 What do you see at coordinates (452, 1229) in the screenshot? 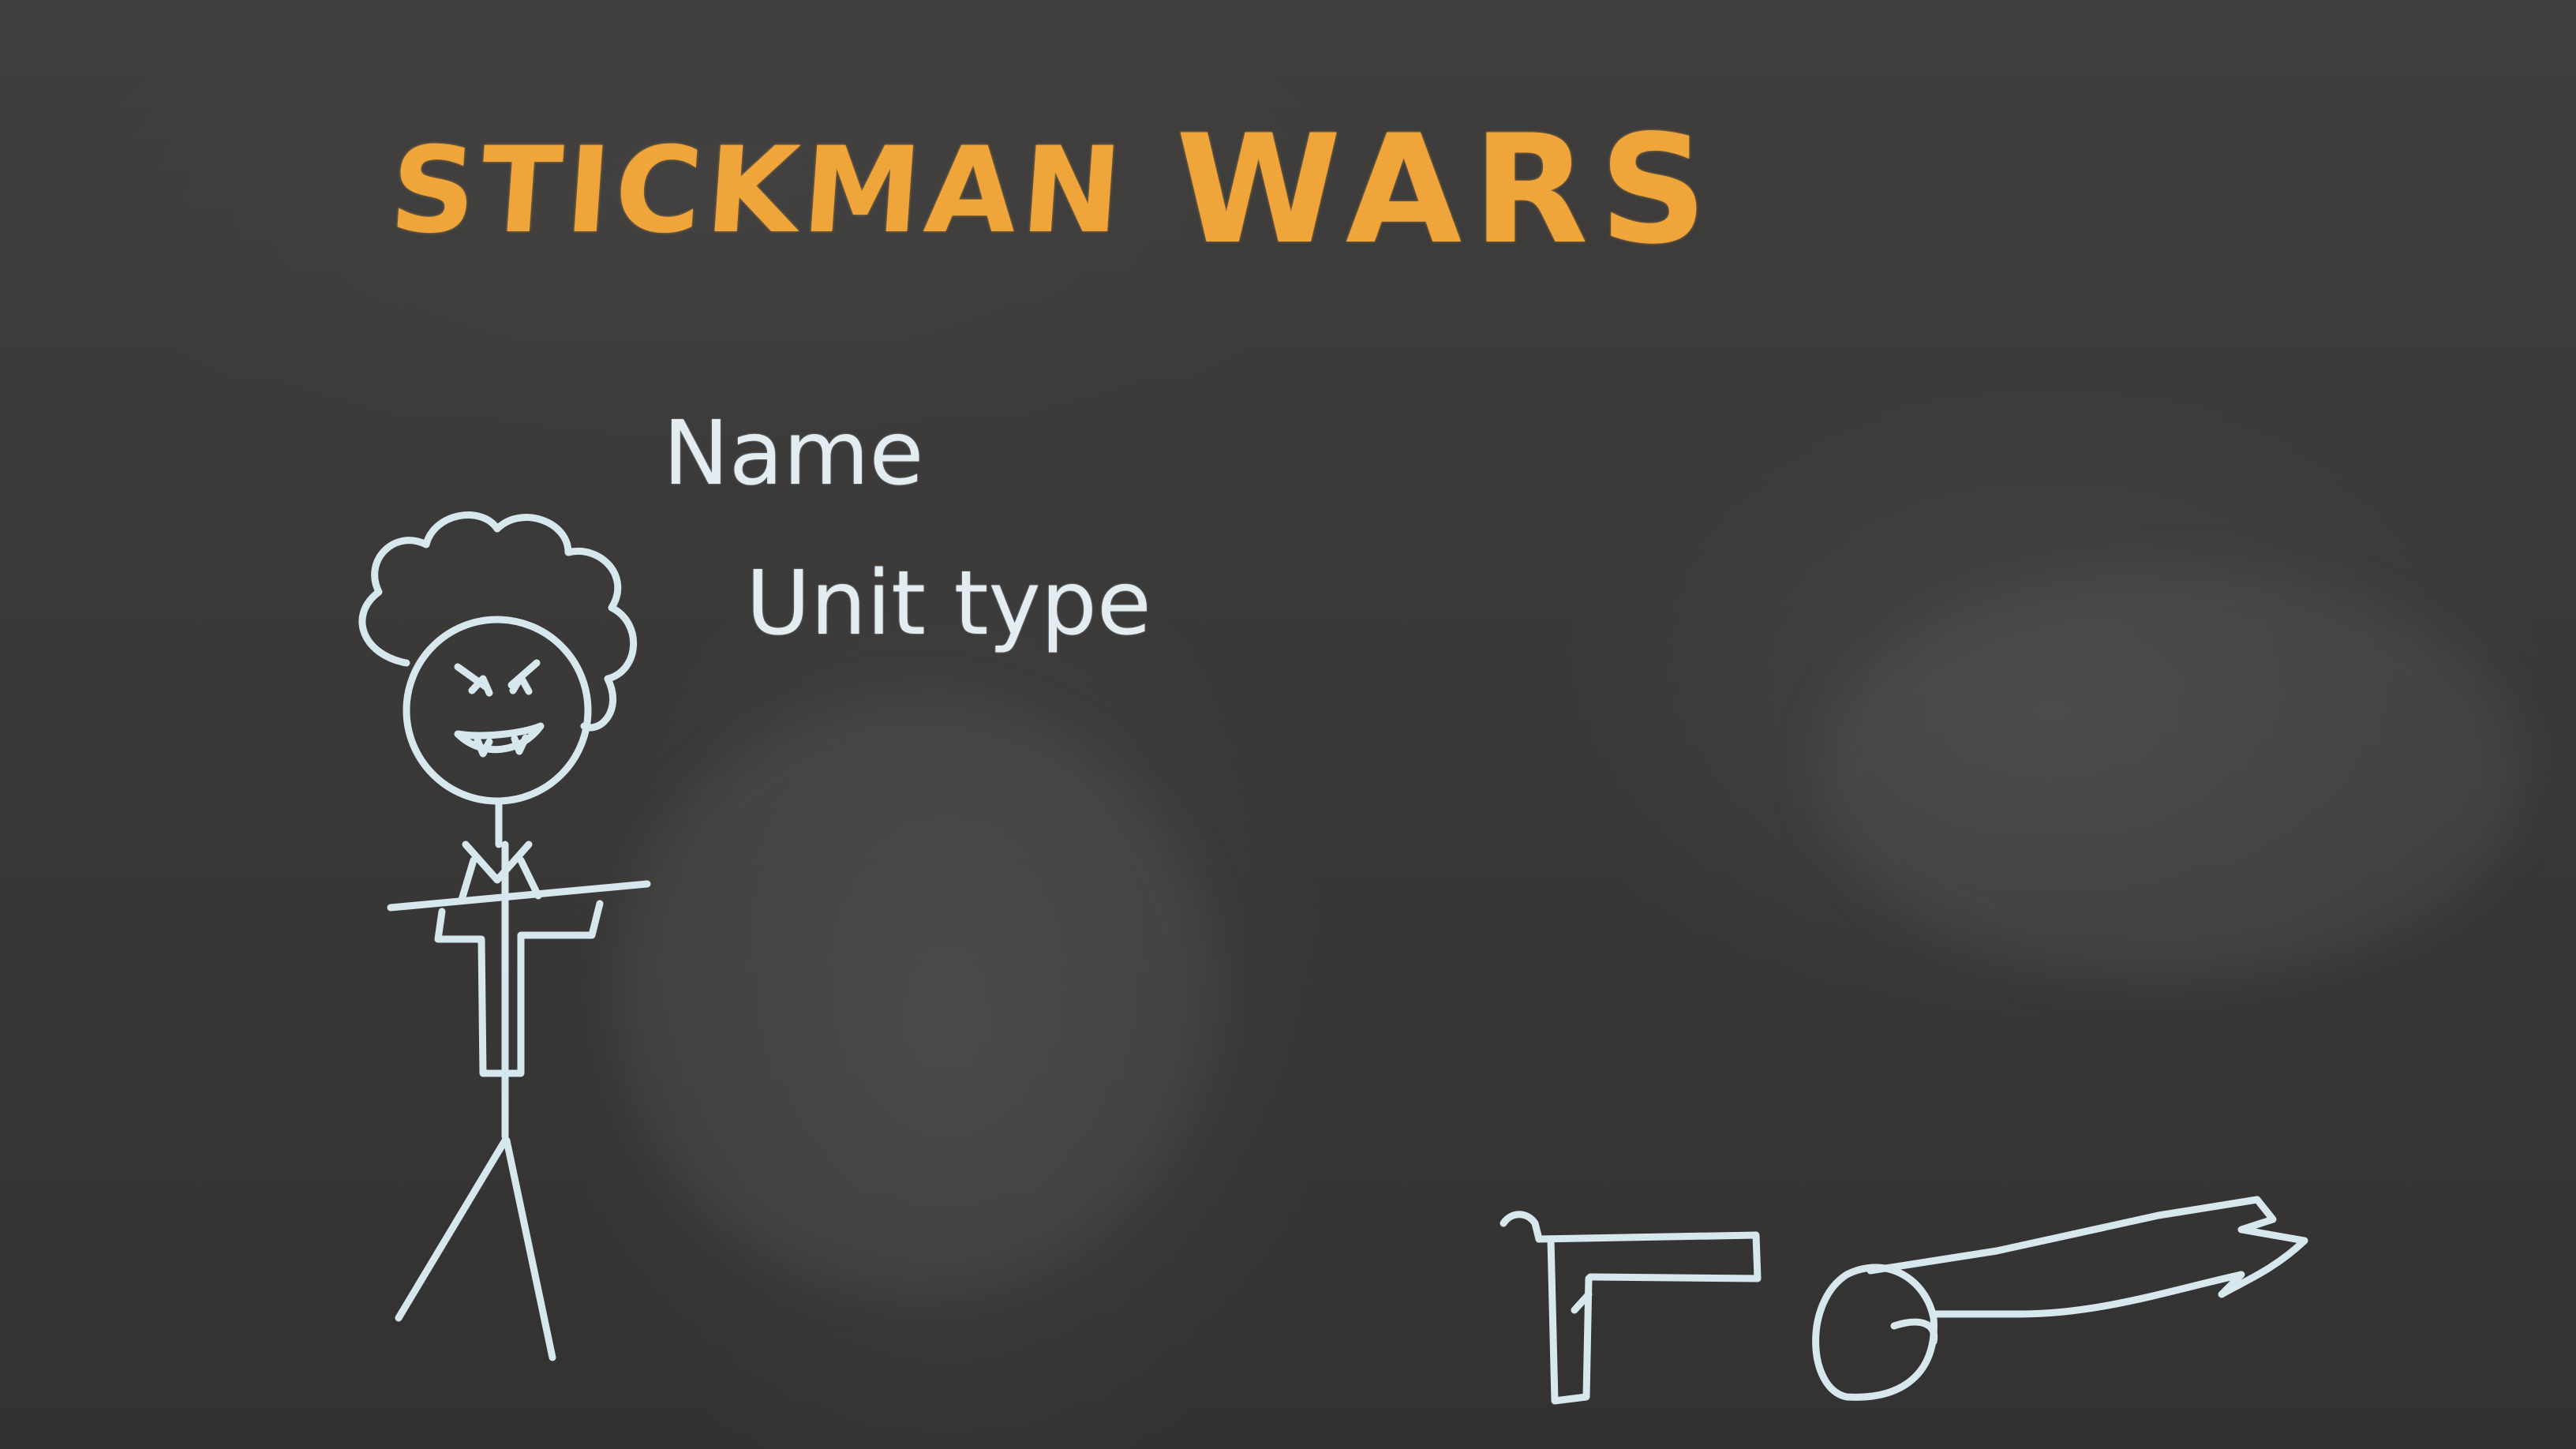
I see `left-leg` at bounding box center [452, 1229].